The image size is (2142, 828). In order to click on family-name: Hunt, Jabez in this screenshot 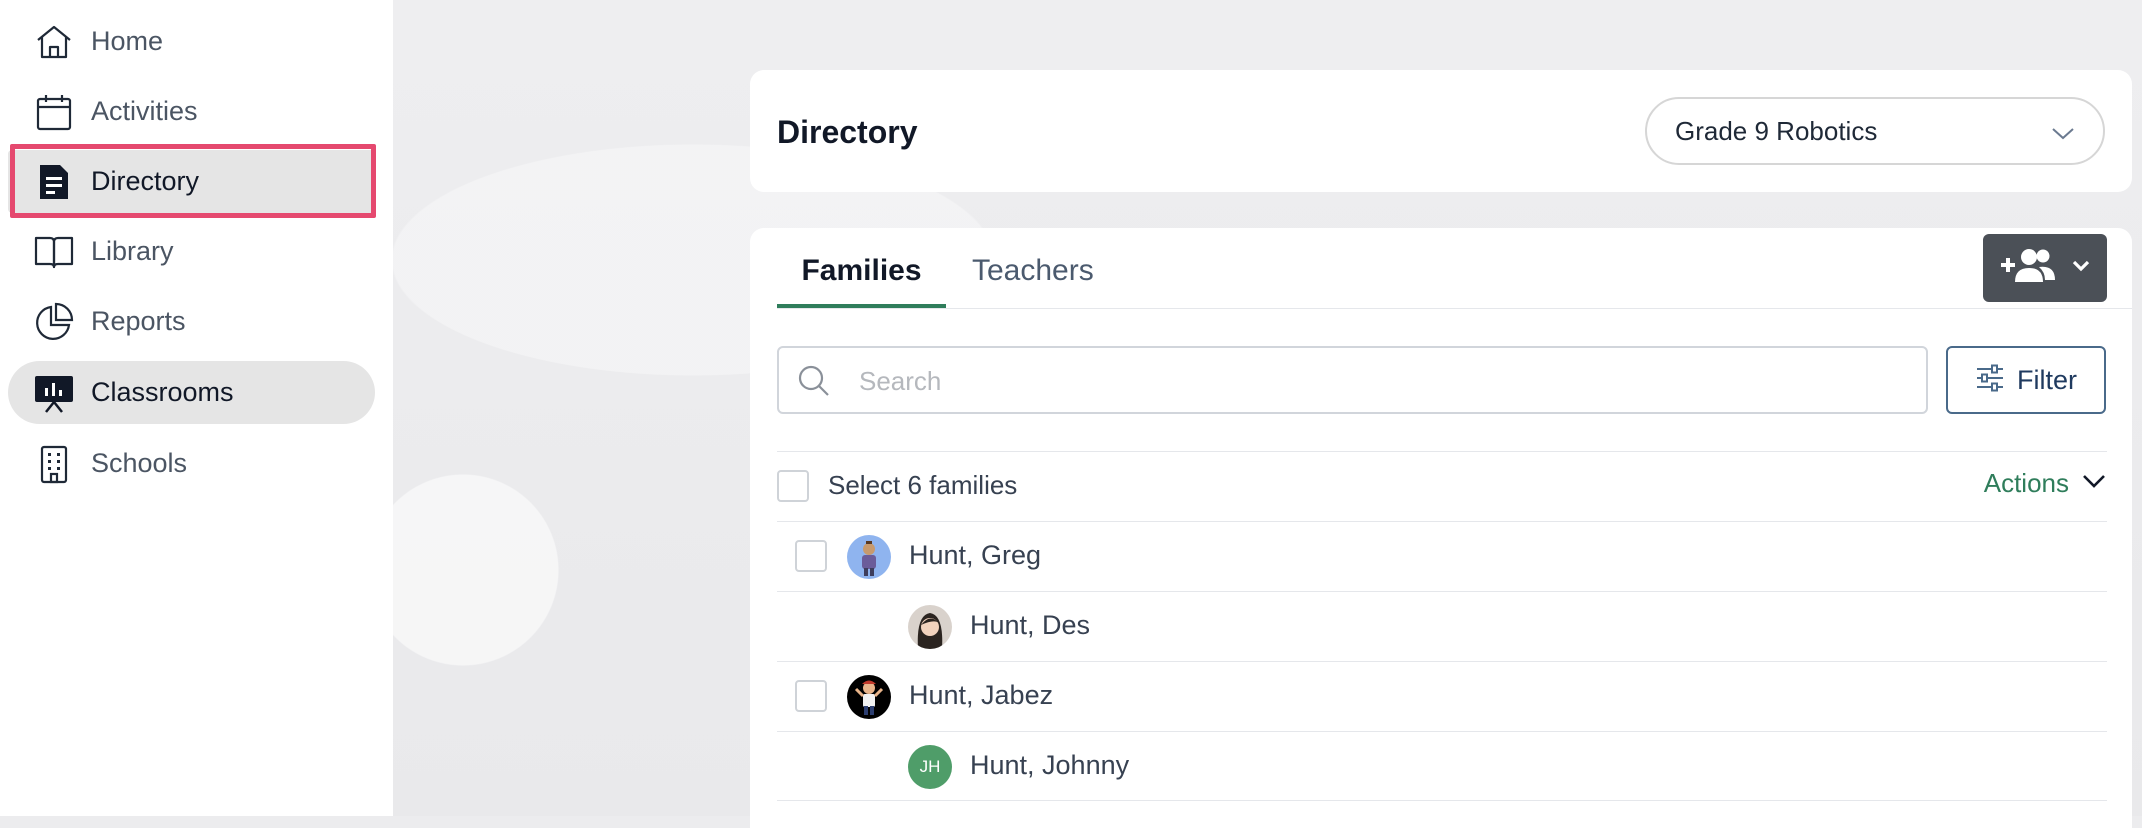, I will do `click(981, 695)`.